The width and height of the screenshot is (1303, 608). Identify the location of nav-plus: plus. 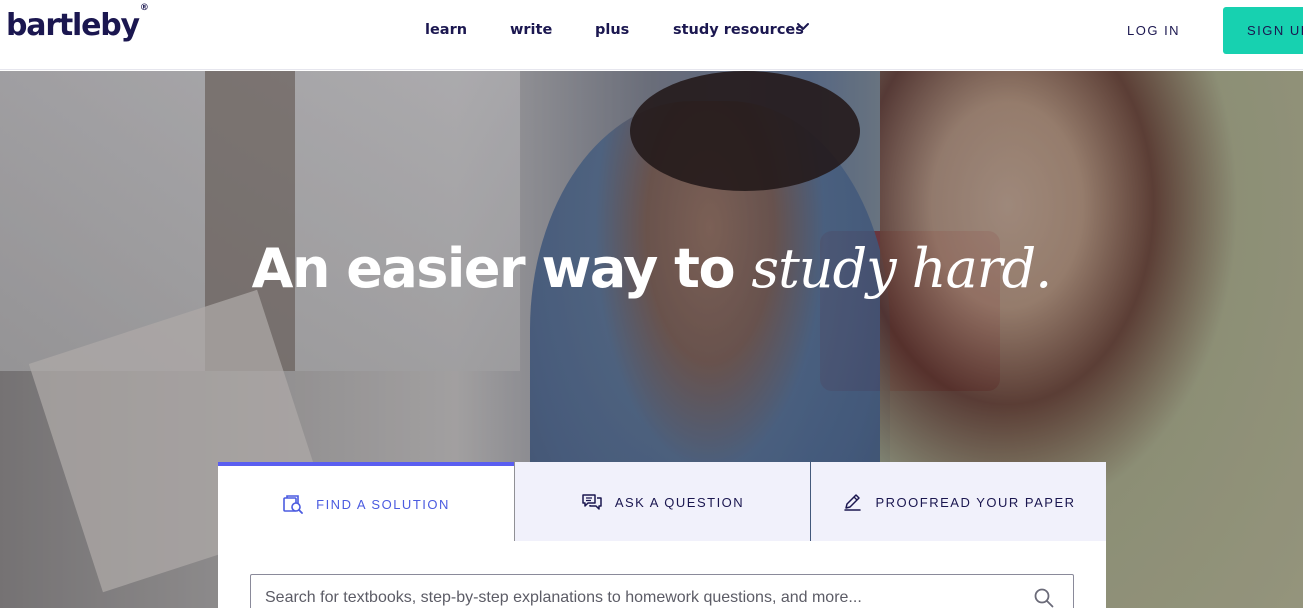
(612, 30).